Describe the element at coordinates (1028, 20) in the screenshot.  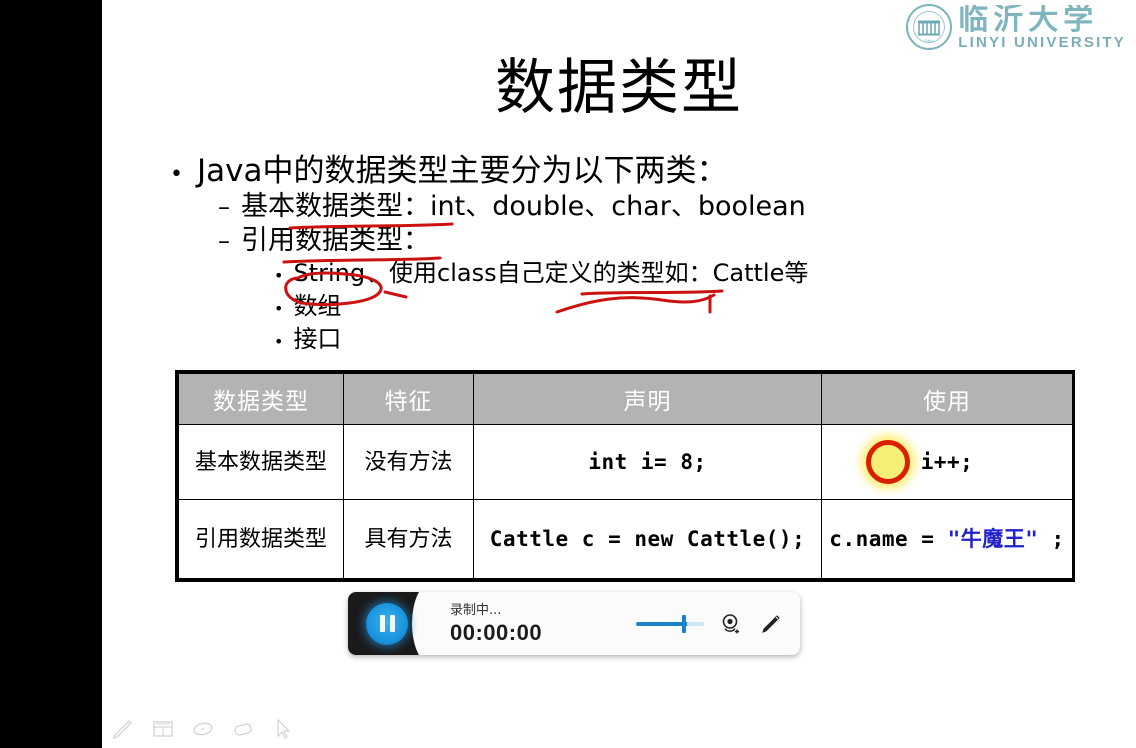
I see `logo-chinese-name: 临沂大学` at that location.